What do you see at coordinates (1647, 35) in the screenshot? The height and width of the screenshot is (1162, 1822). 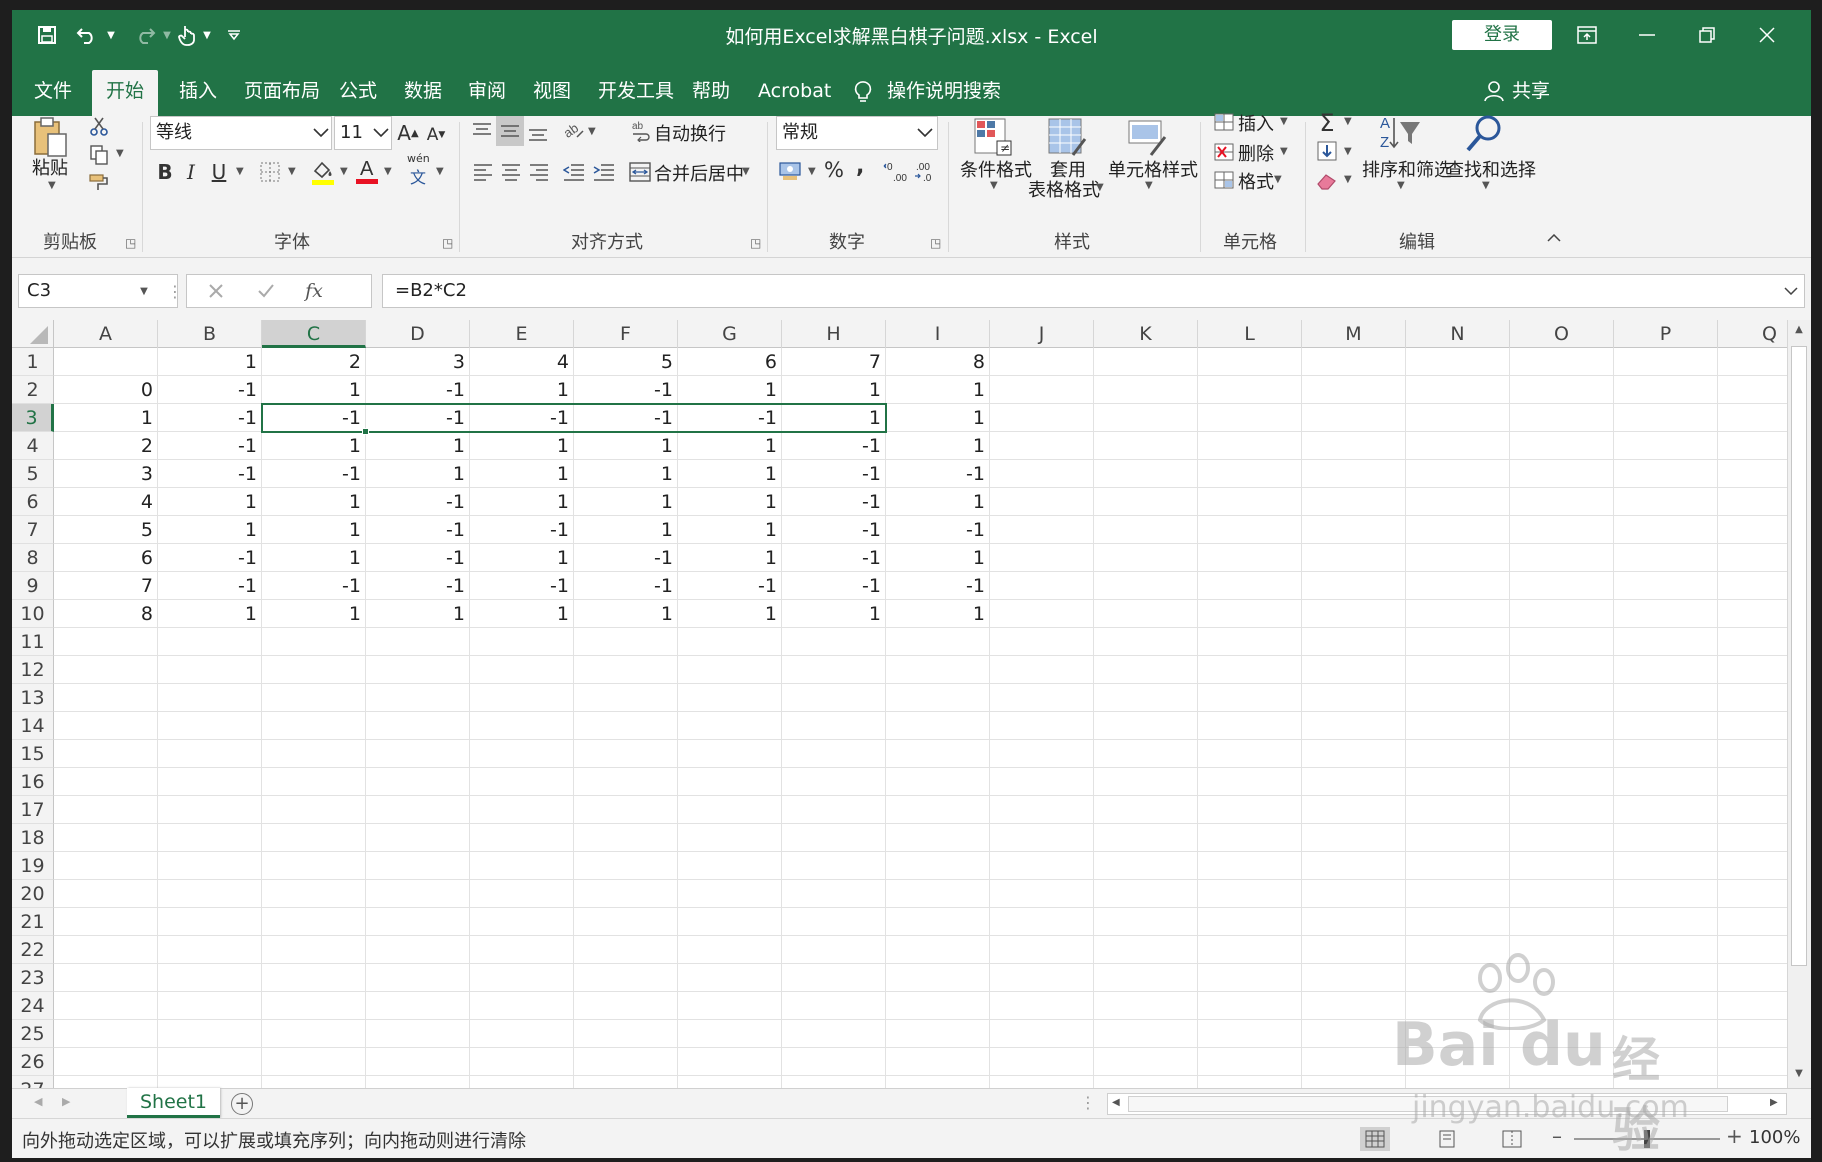 I see `minimize-icon` at bounding box center [1647, 35].